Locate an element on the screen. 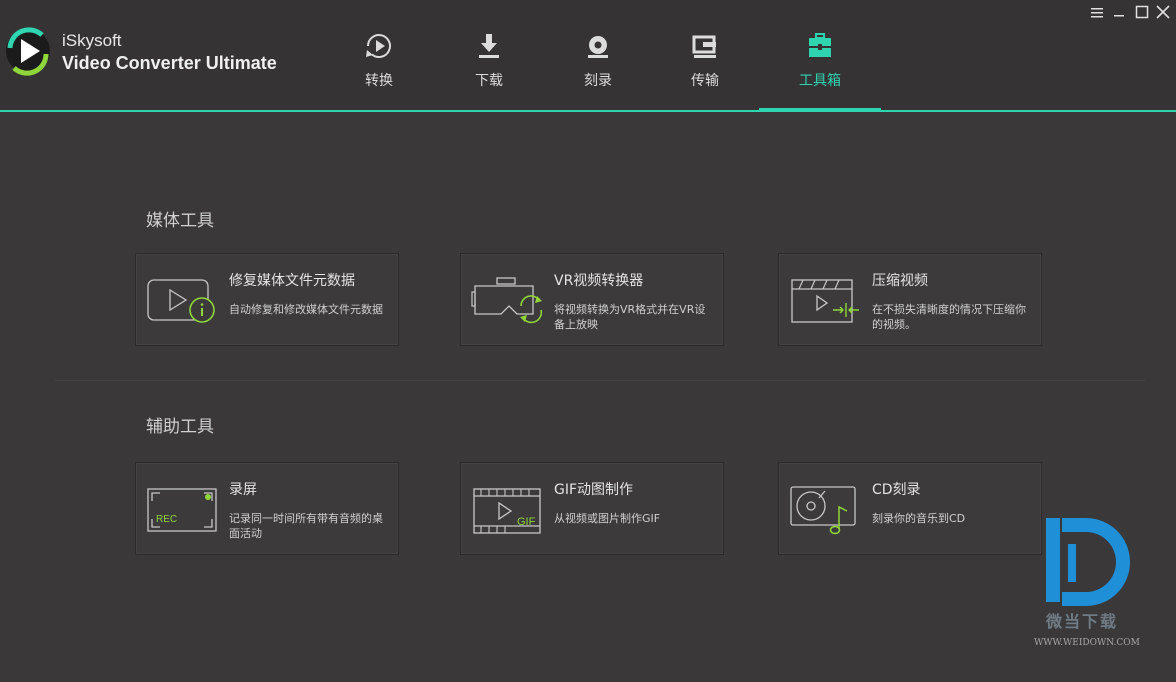 Image resolution: width=1176 pixels, height=682 pixels. app-subtitle: Video Converter Ultimate is located at coordinates (169, 63).